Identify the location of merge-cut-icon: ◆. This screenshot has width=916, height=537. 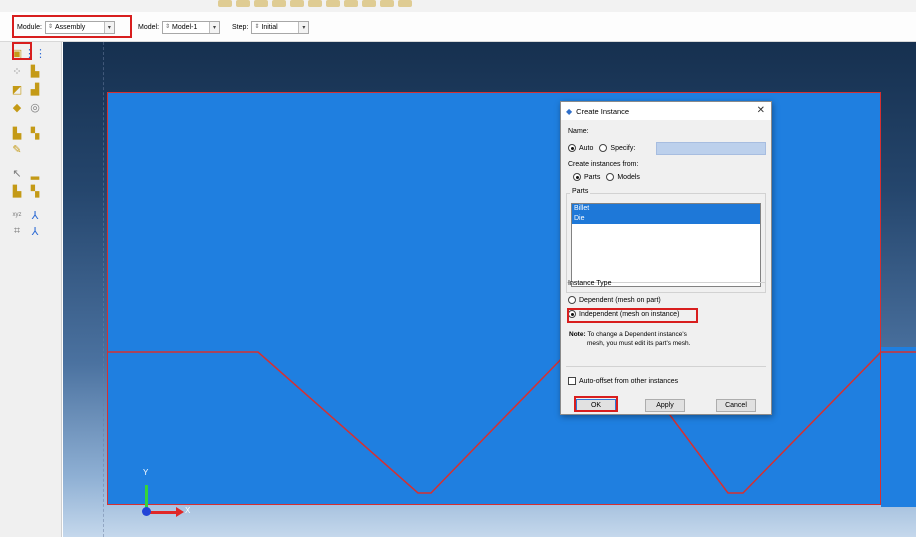
(17, 107).